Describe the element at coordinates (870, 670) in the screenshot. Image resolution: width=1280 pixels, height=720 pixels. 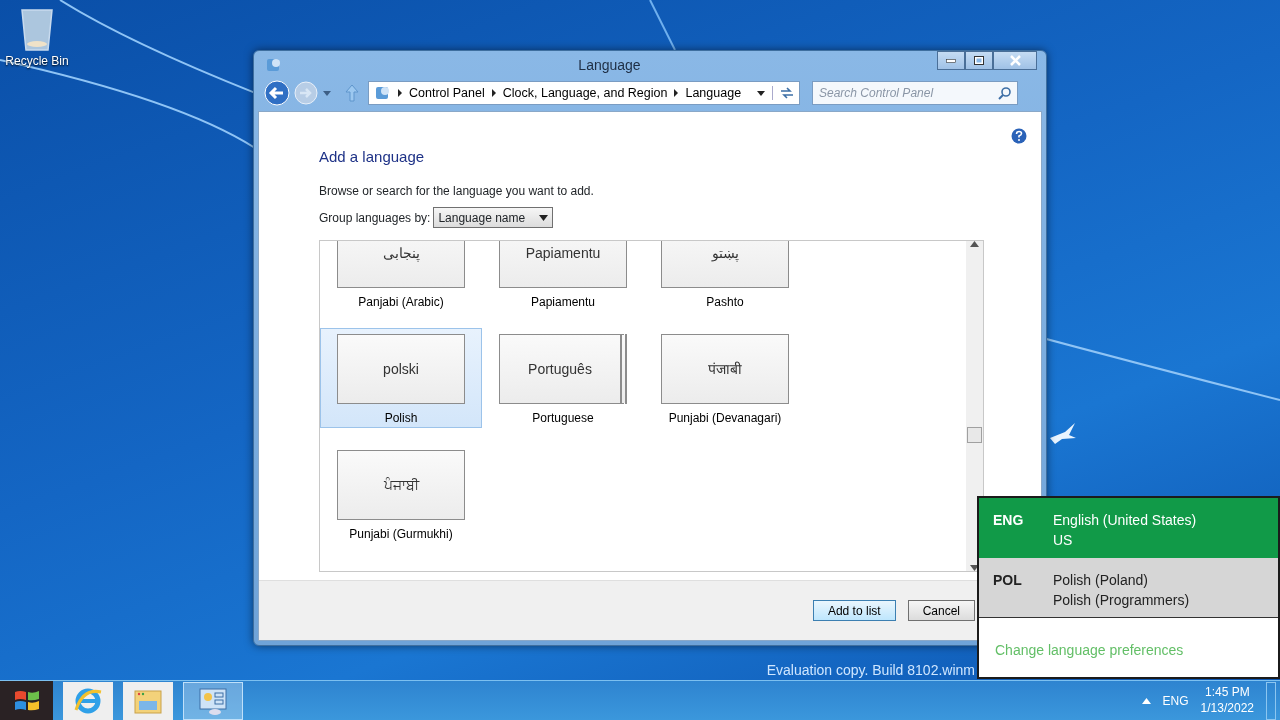
I see `evaluation-notice: Evaluation copy. Build 8102.winm` at that location.